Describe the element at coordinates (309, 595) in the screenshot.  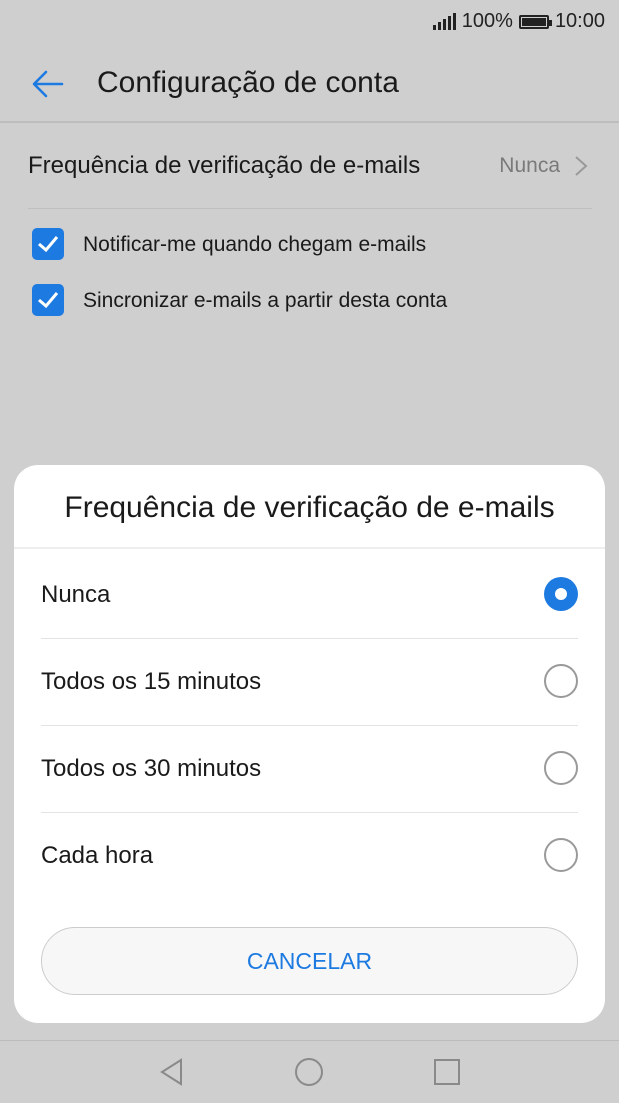
I see `option-nunca: Nunca` at that location.